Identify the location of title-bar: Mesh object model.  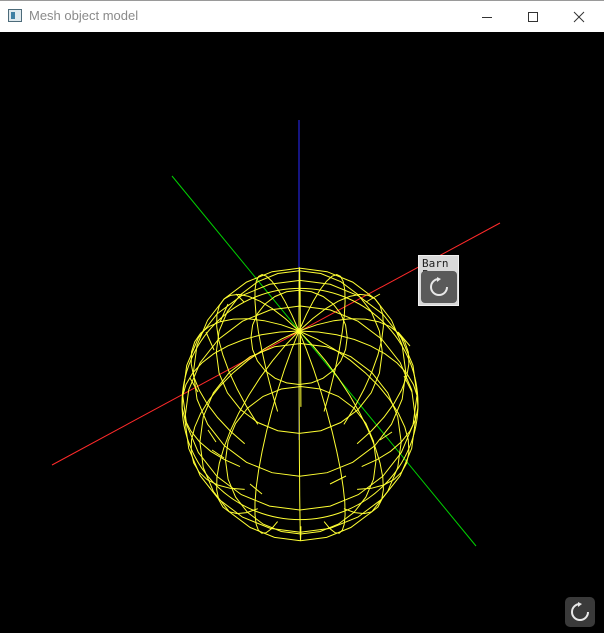
(302, 16).